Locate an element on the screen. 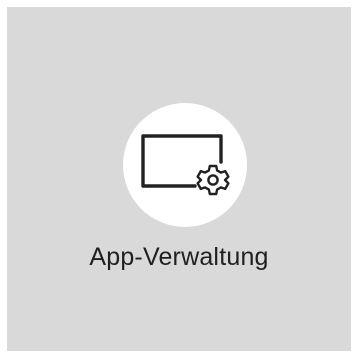 Image resolution: width=358 pixels, height=358 pixels. screen-gear-icon is located at coordinates (185, 165).